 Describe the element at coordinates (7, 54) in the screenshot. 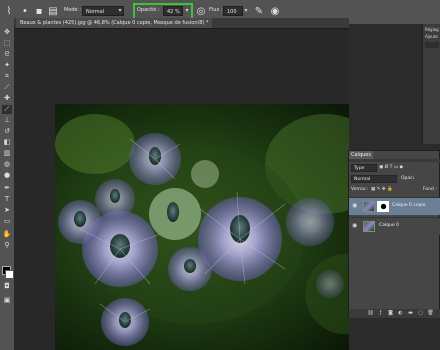

I see `lasso-tool-icon: ᘓ` at that location.